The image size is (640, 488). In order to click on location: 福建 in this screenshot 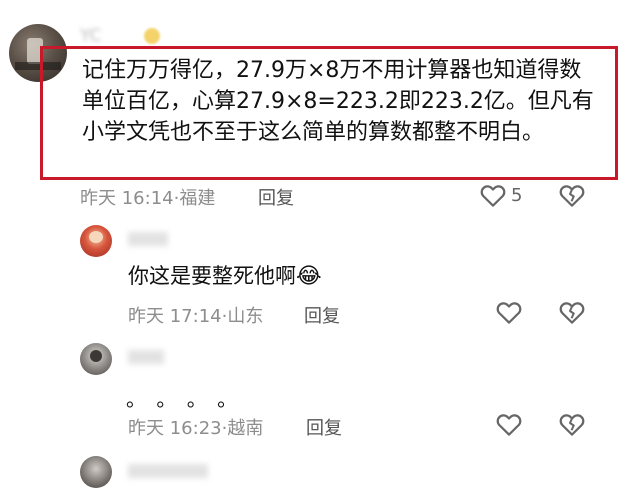, I will do `click(197, 198)`.